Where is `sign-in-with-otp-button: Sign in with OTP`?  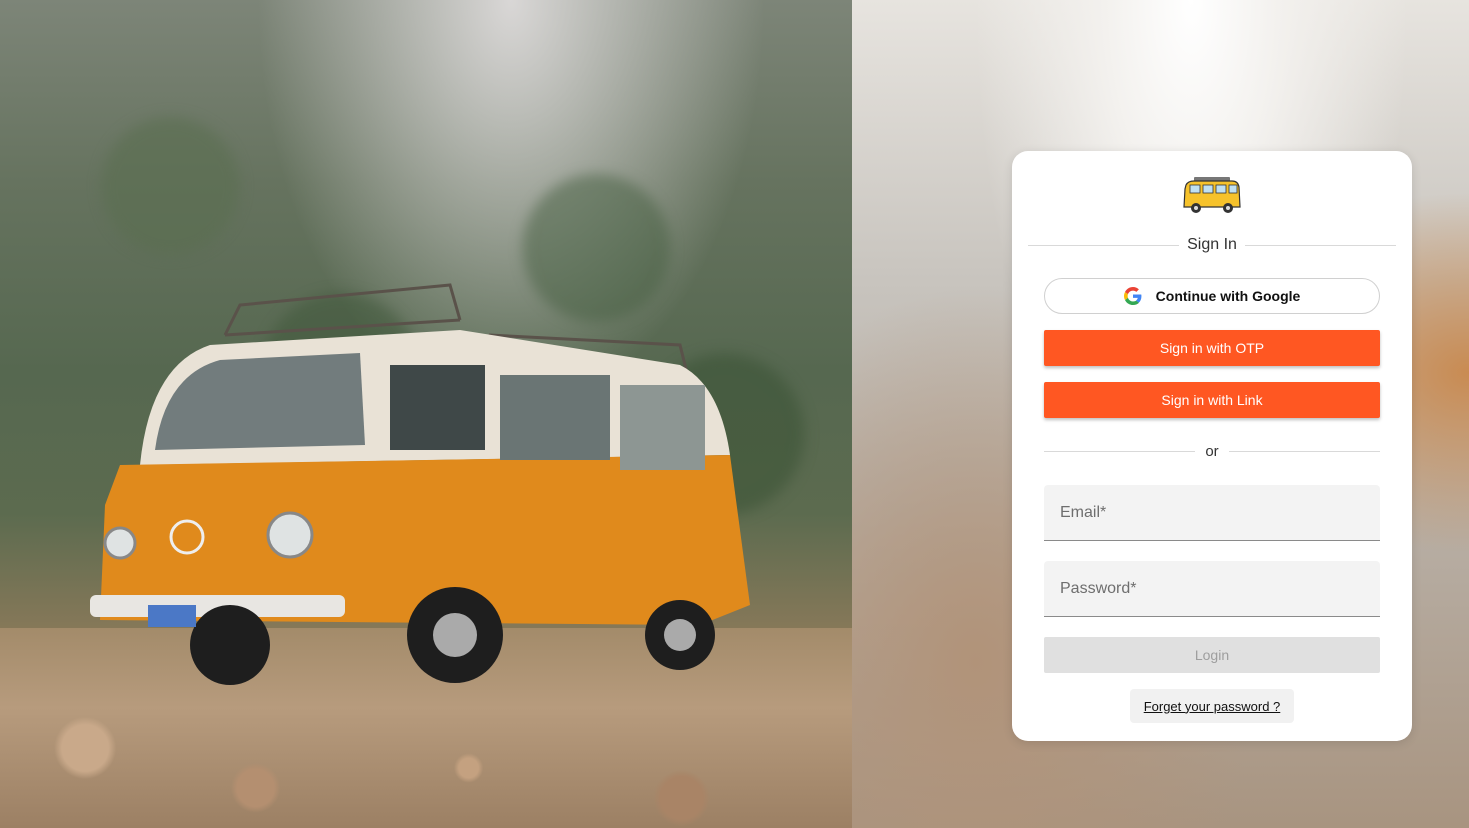
sign-in-with-otp-button: Sign in with OTP is located at coordinates (1212, 348).